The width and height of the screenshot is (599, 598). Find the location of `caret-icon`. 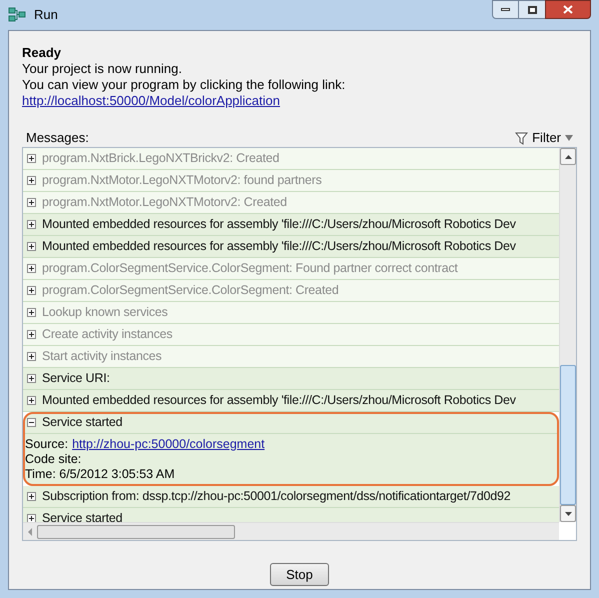

caret-icon is located at coordinates (569, 138).